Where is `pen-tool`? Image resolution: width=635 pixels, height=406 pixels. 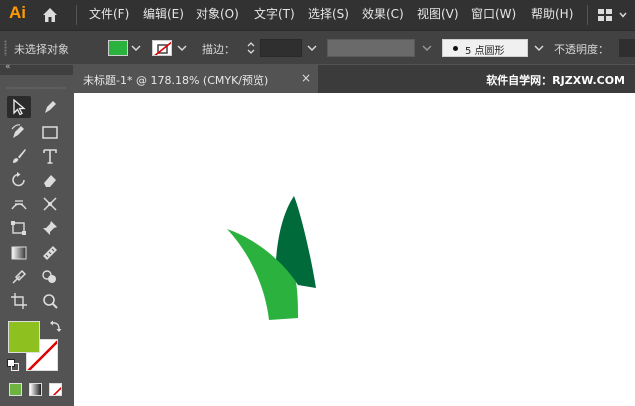 pen-tool is located at coordinates (50, 107).